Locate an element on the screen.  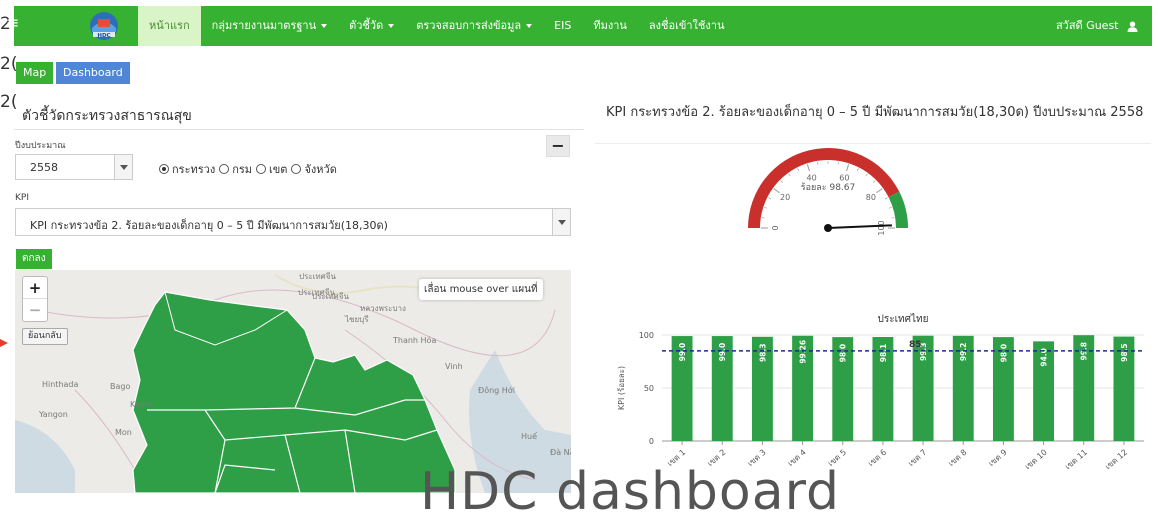
nav-item-label: ตัวชี้วัด is located at coordinates (366, 25).